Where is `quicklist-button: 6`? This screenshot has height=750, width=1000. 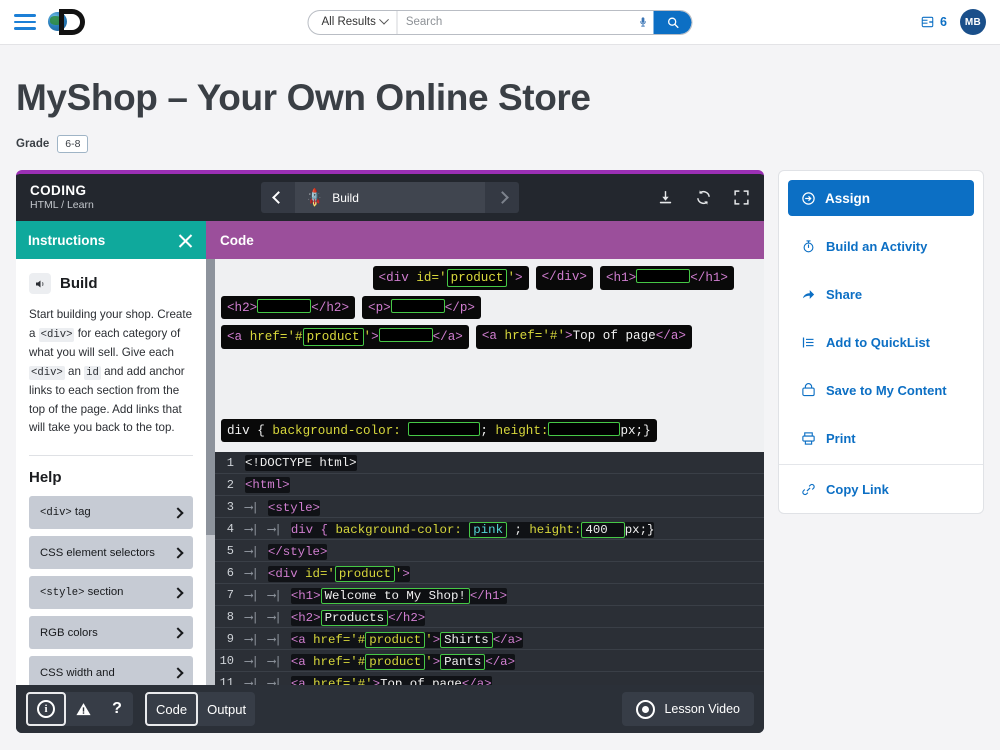
quicklist-button: 6 is located at coordinates (933, 22).